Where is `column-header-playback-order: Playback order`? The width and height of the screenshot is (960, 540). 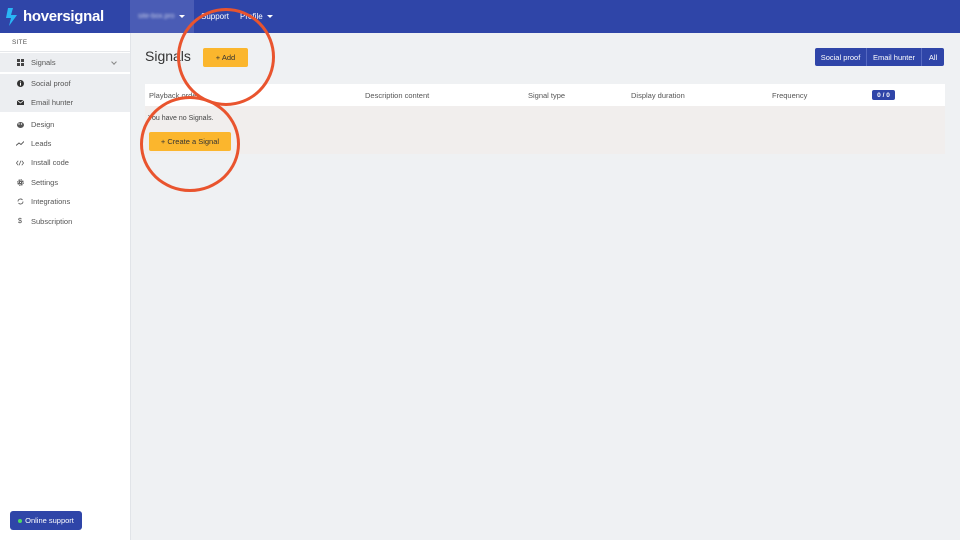 column-header-playback-order: Playback order is located at coordinates (174, 95).